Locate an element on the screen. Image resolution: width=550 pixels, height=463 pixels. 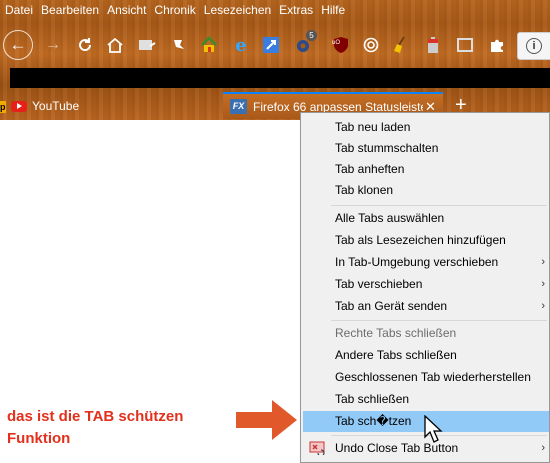
window-extension-button is located at coordinates (465, 45).